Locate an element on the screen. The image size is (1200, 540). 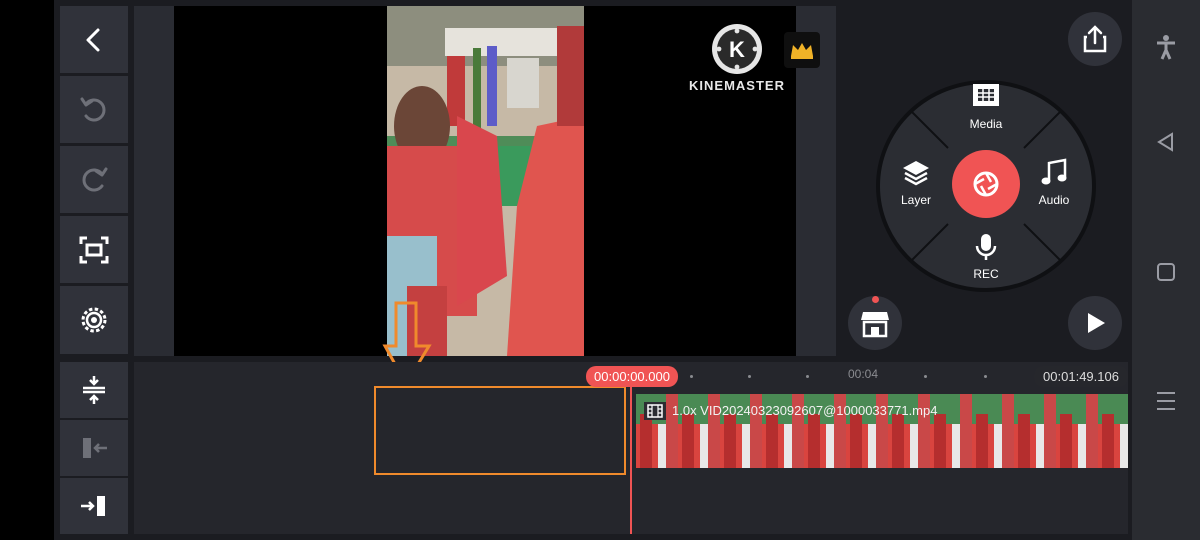
trim-right-icon is located at coordinates (93, 506).